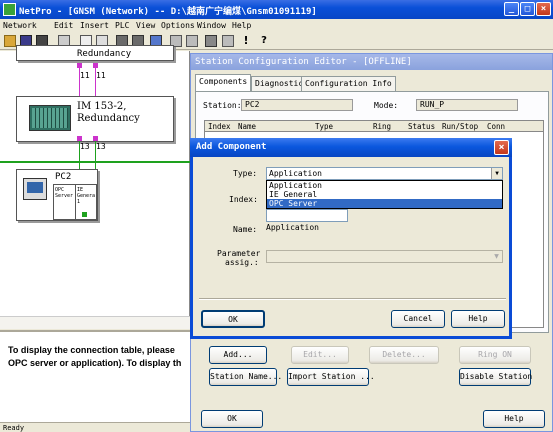  I want to click on dialog-close-icon: ×, so click(501, 147).